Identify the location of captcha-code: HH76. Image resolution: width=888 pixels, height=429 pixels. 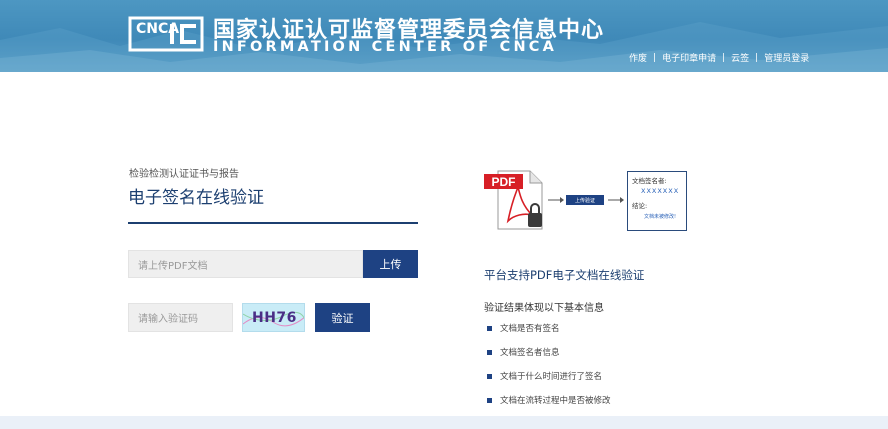
(274, 318).